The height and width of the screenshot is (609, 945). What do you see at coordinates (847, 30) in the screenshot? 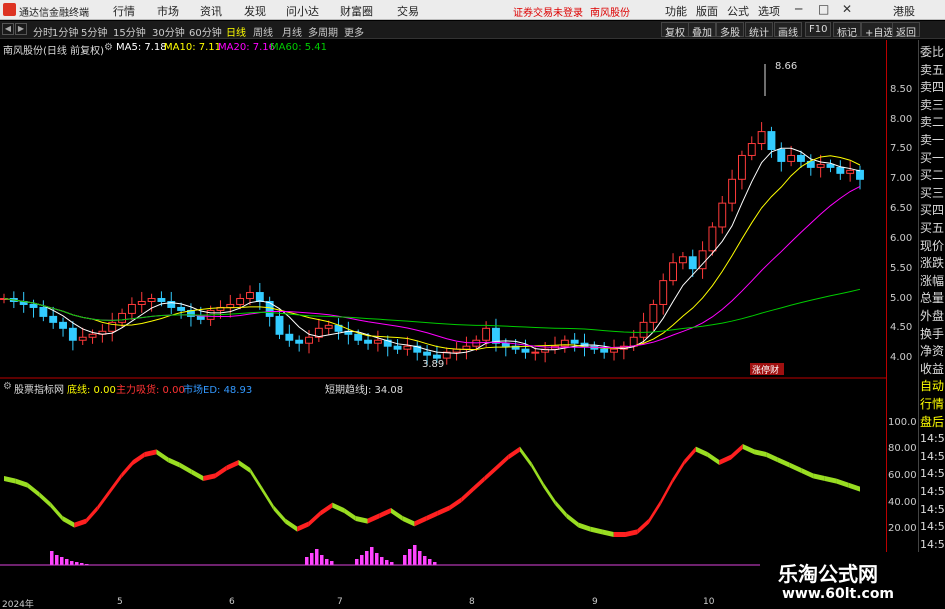
I see `button-biaoji: 标记` at bounding box center [847, 30].